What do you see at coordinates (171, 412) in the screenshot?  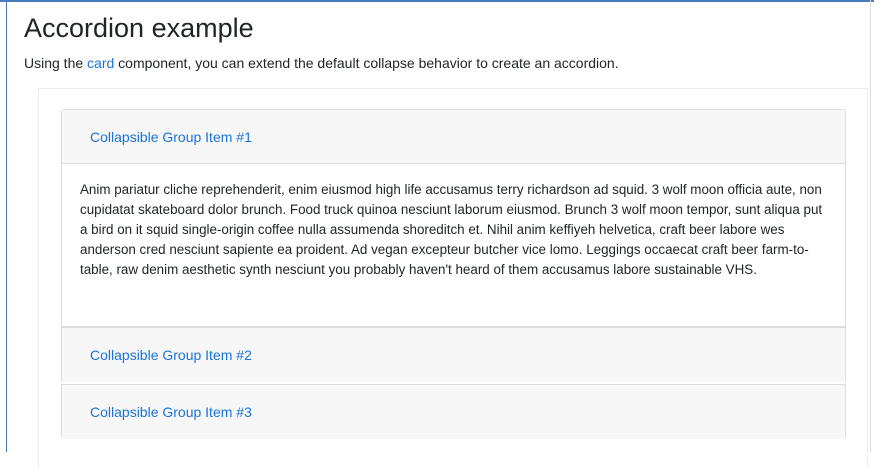 I see `accordion-toggle-3: Collapsible Group Item #3` at bounding box center [171, 412].